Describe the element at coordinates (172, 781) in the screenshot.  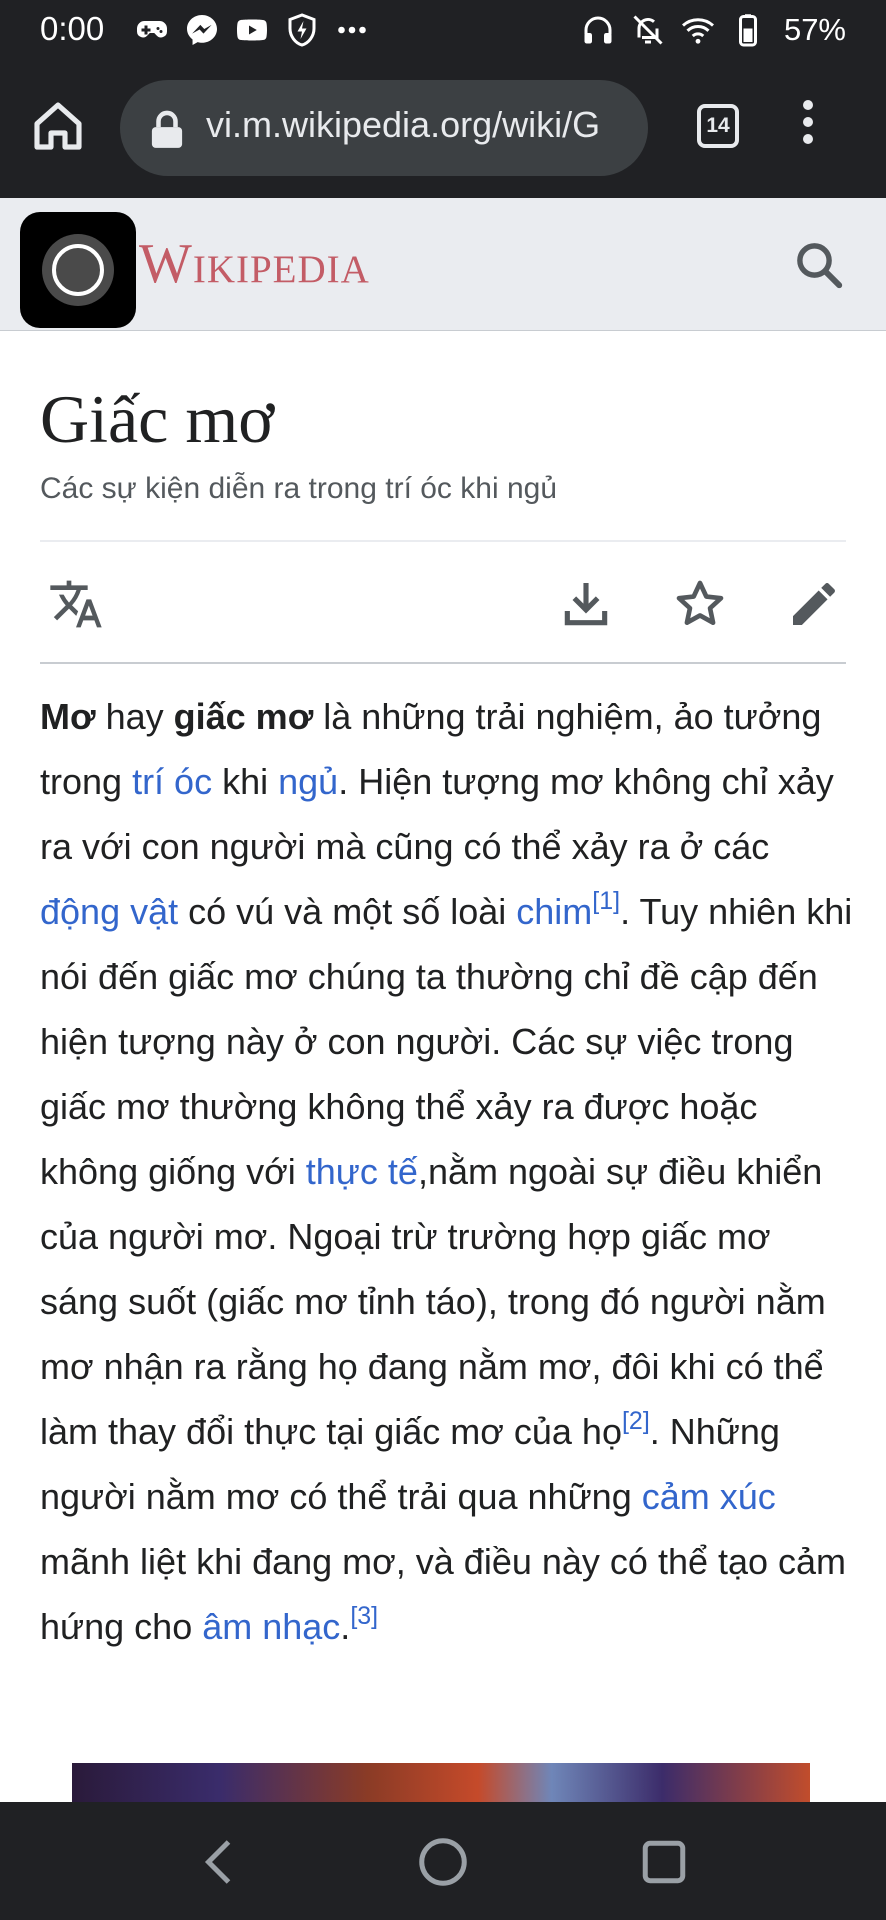
I see `article-link: trí óc` at that location.